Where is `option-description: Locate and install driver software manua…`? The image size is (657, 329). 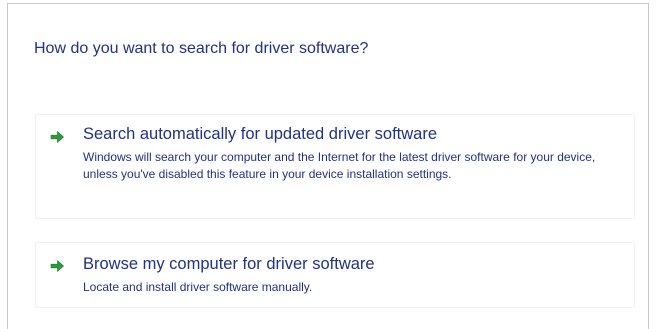 option-description: Locate and install driver software manua… is located at coordinates (198, 287).